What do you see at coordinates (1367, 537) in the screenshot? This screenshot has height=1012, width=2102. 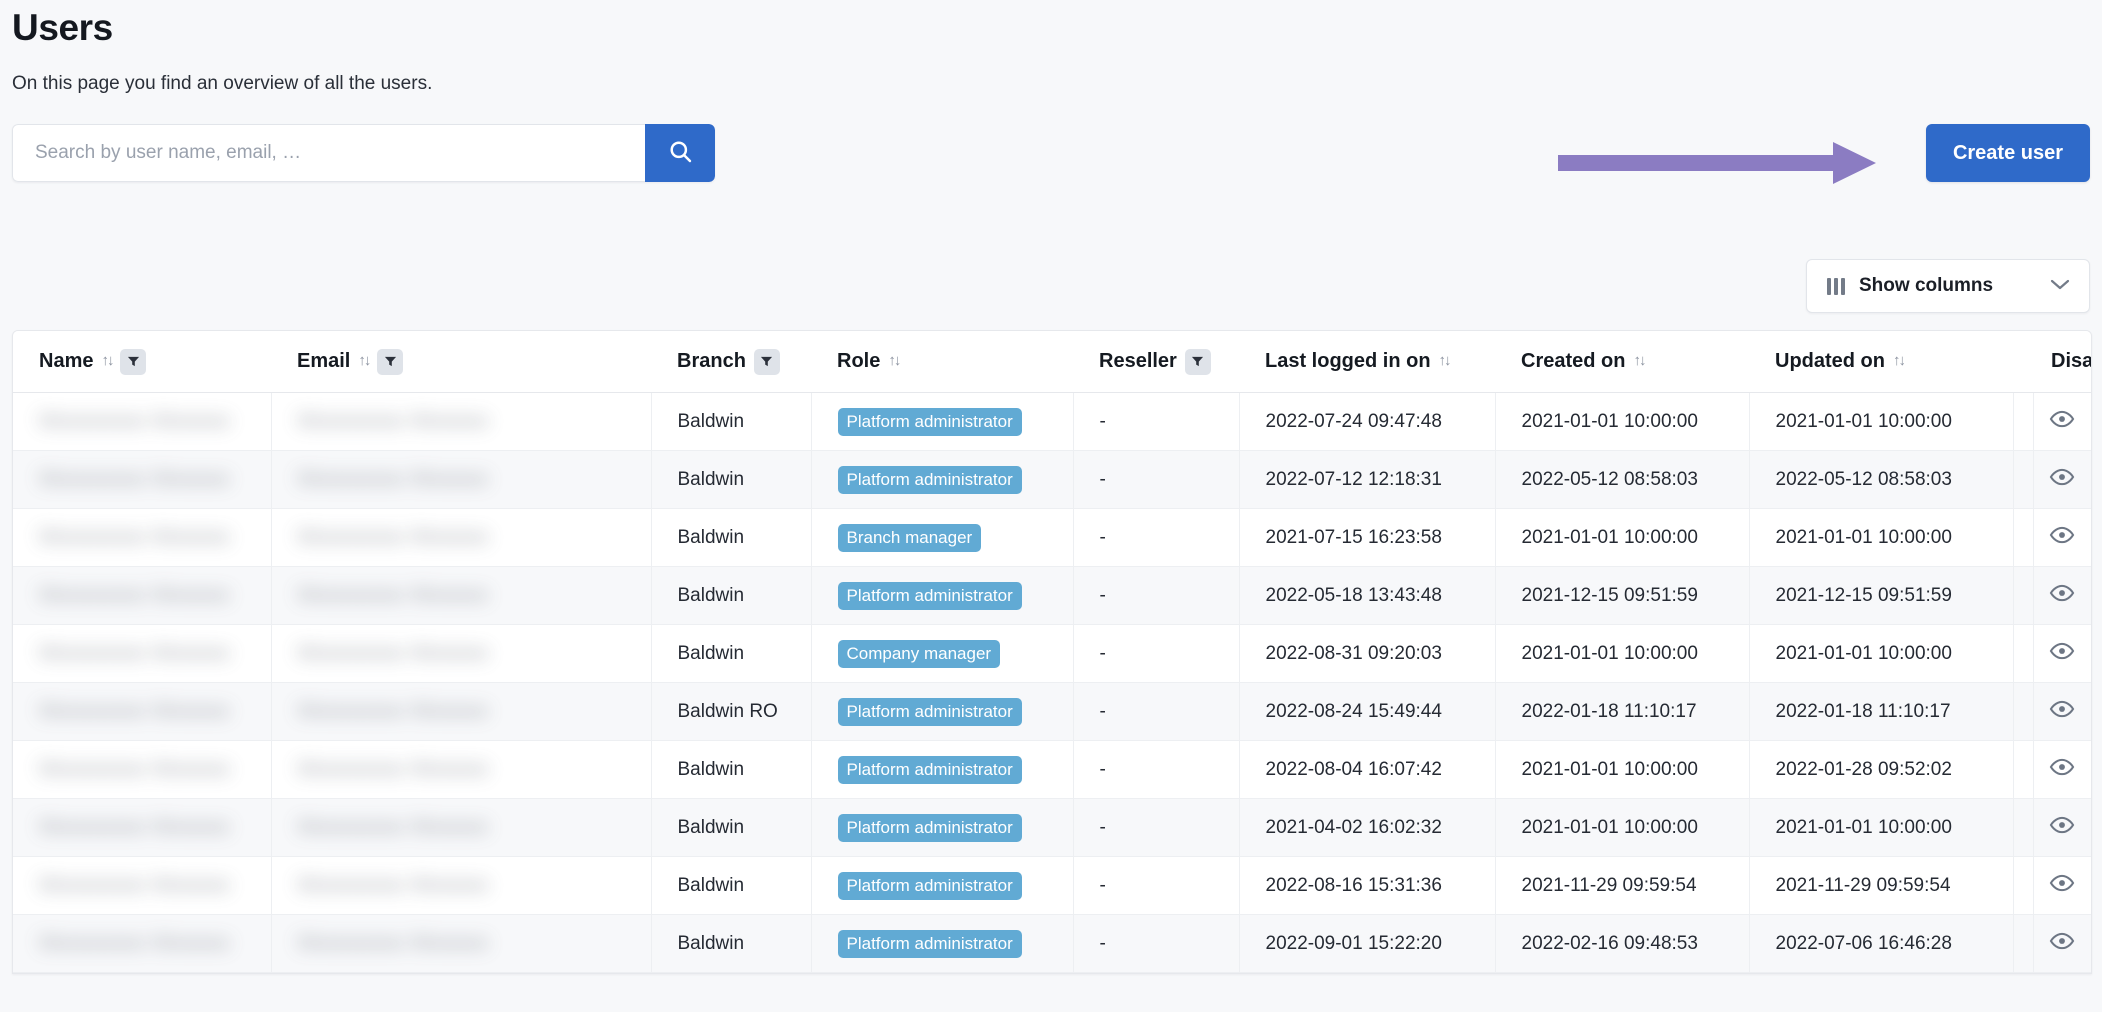 I see `cell-last: 2021-07-15 16:23:58` at bounding box center [1367, 537].